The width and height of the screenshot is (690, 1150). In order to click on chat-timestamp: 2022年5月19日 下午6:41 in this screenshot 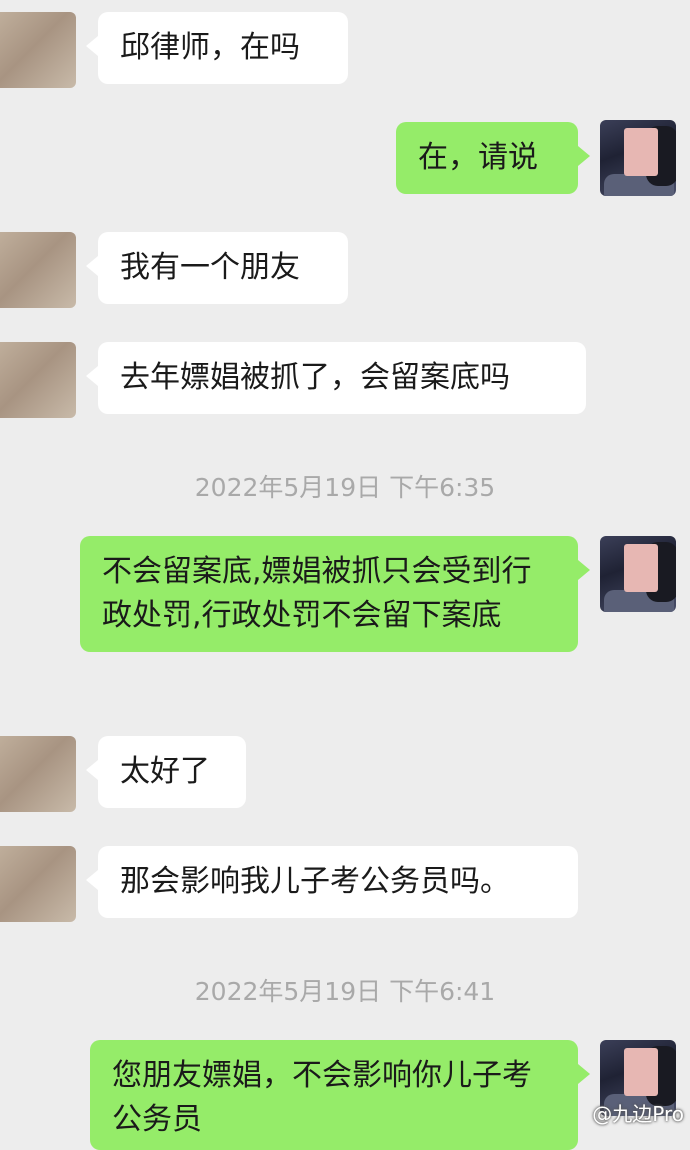, I will do `click(345, 991)`.